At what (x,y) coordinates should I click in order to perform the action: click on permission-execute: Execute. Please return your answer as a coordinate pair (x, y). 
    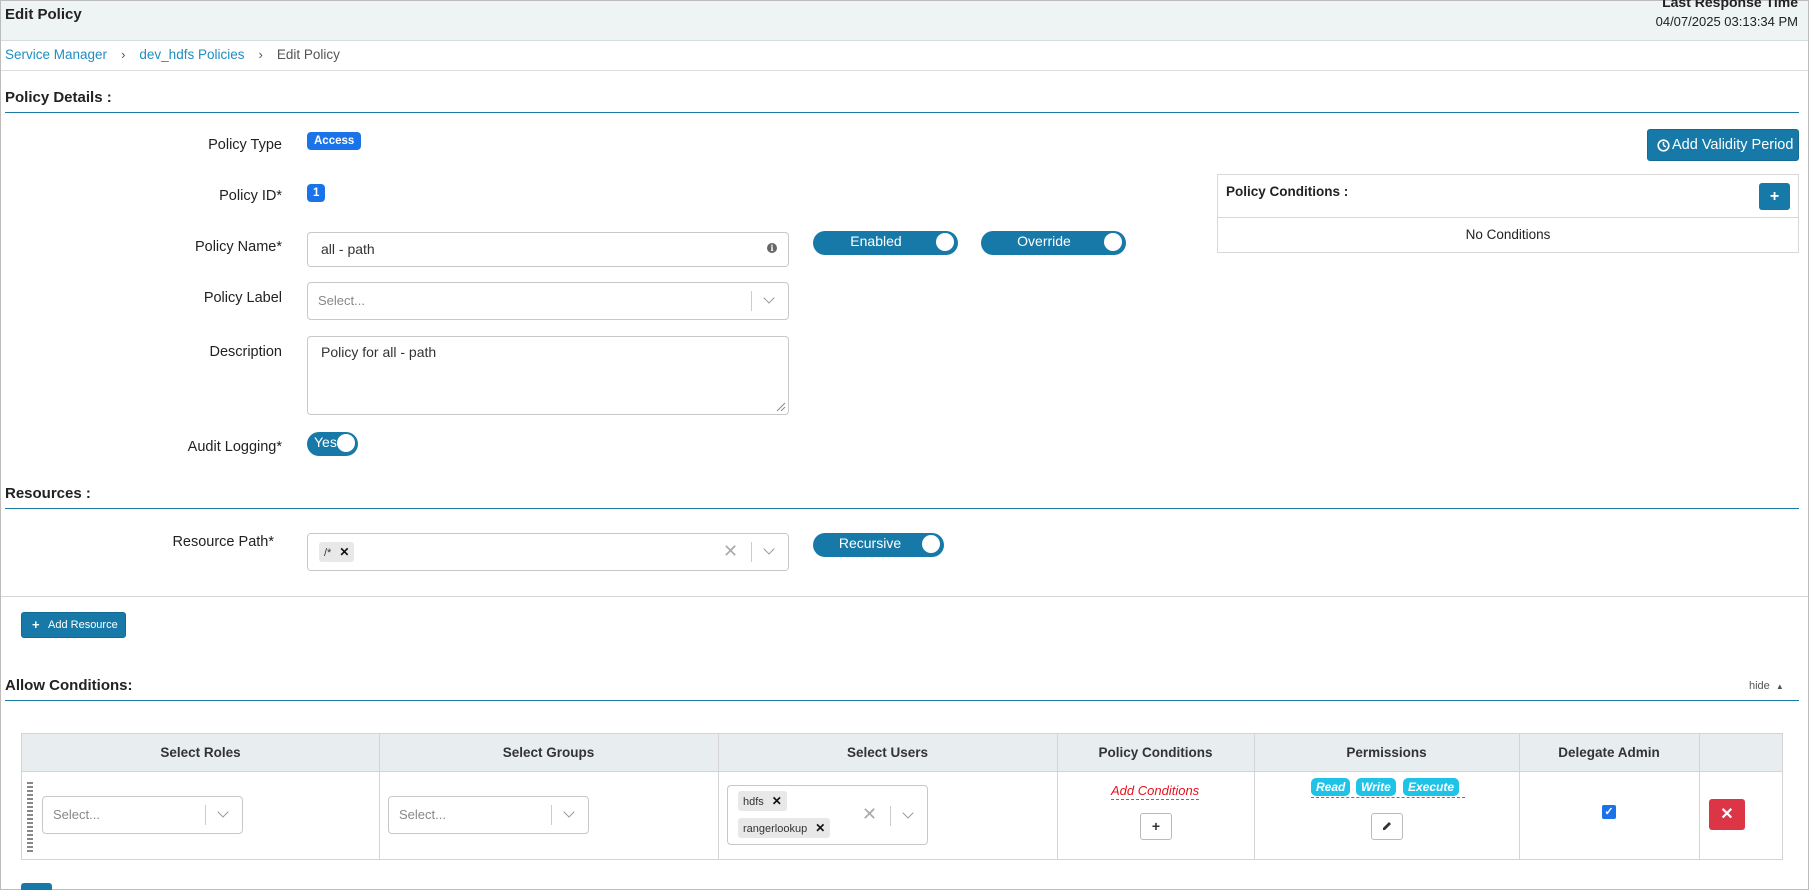
    Looking at the image, I should click on (1431, 787).